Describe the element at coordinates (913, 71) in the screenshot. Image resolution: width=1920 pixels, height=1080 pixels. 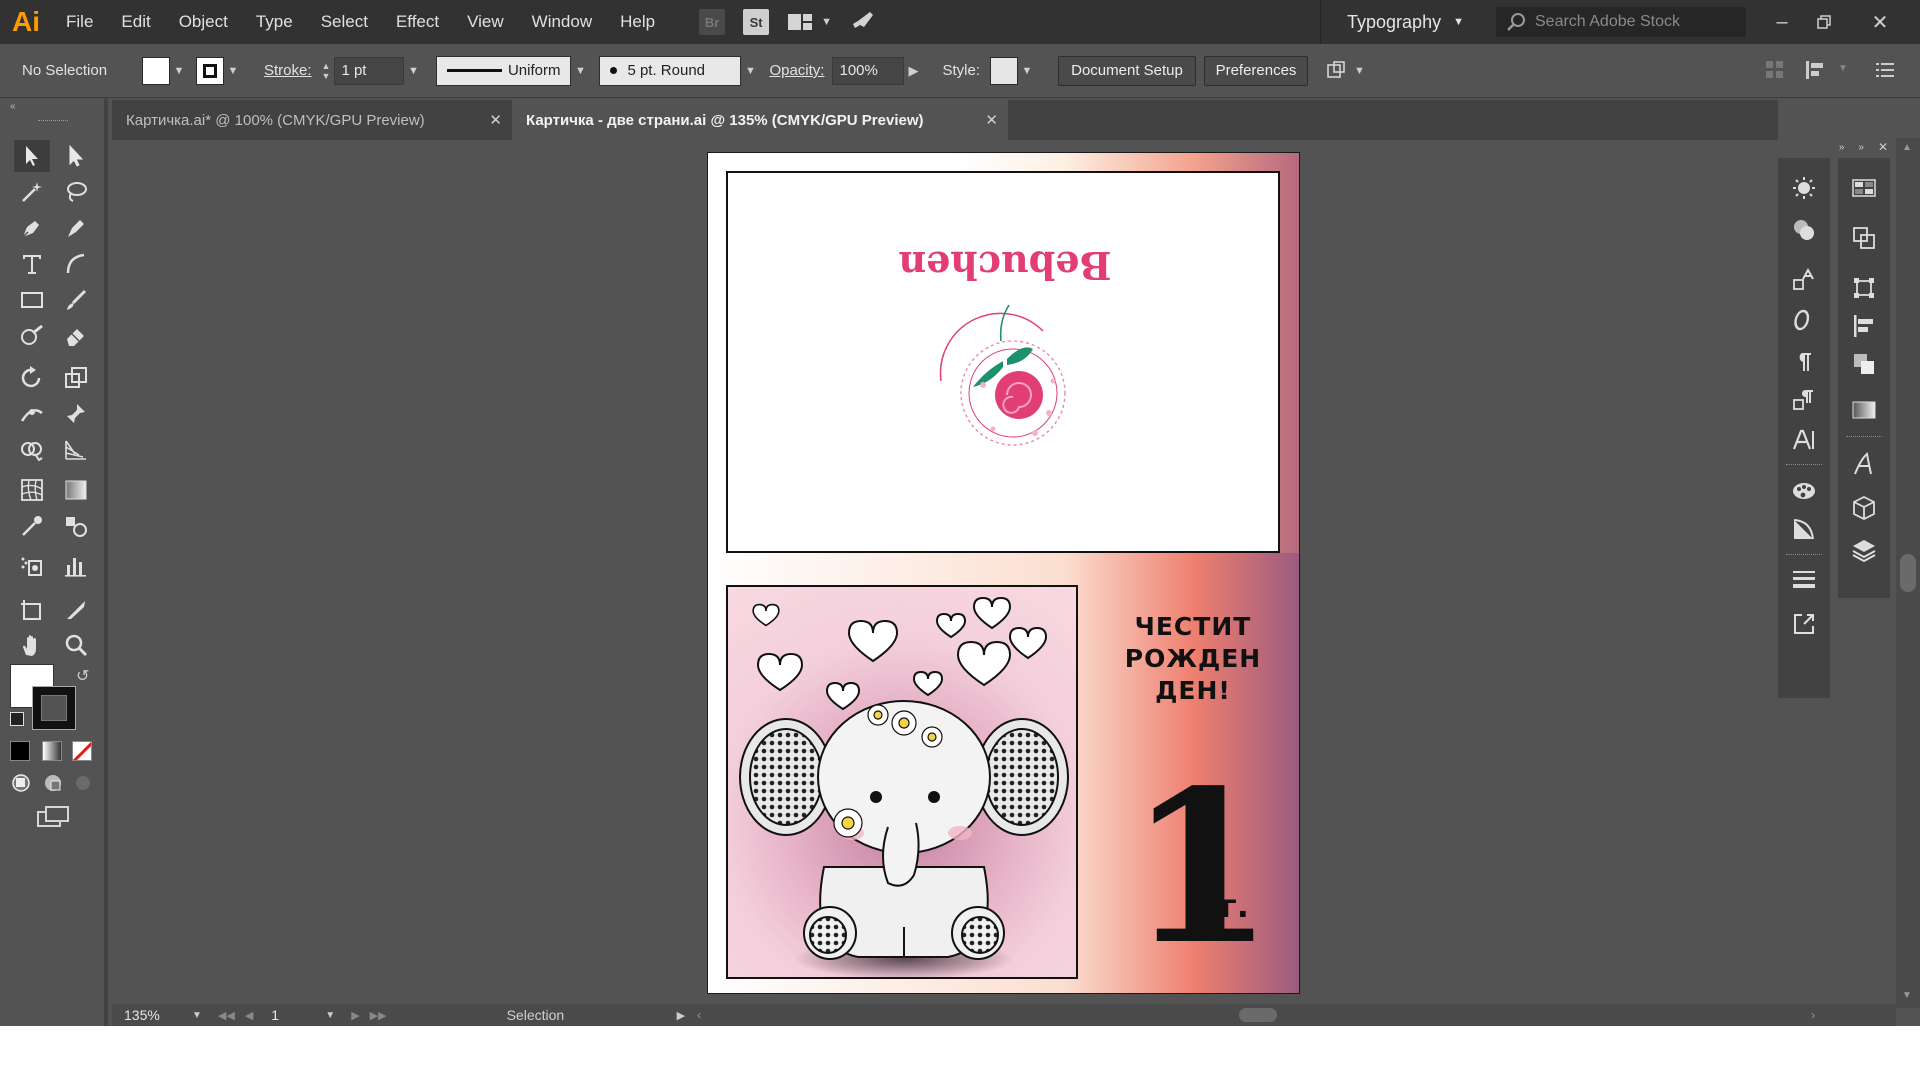
I see `opacity-expand-arrow: ▶` at that location.